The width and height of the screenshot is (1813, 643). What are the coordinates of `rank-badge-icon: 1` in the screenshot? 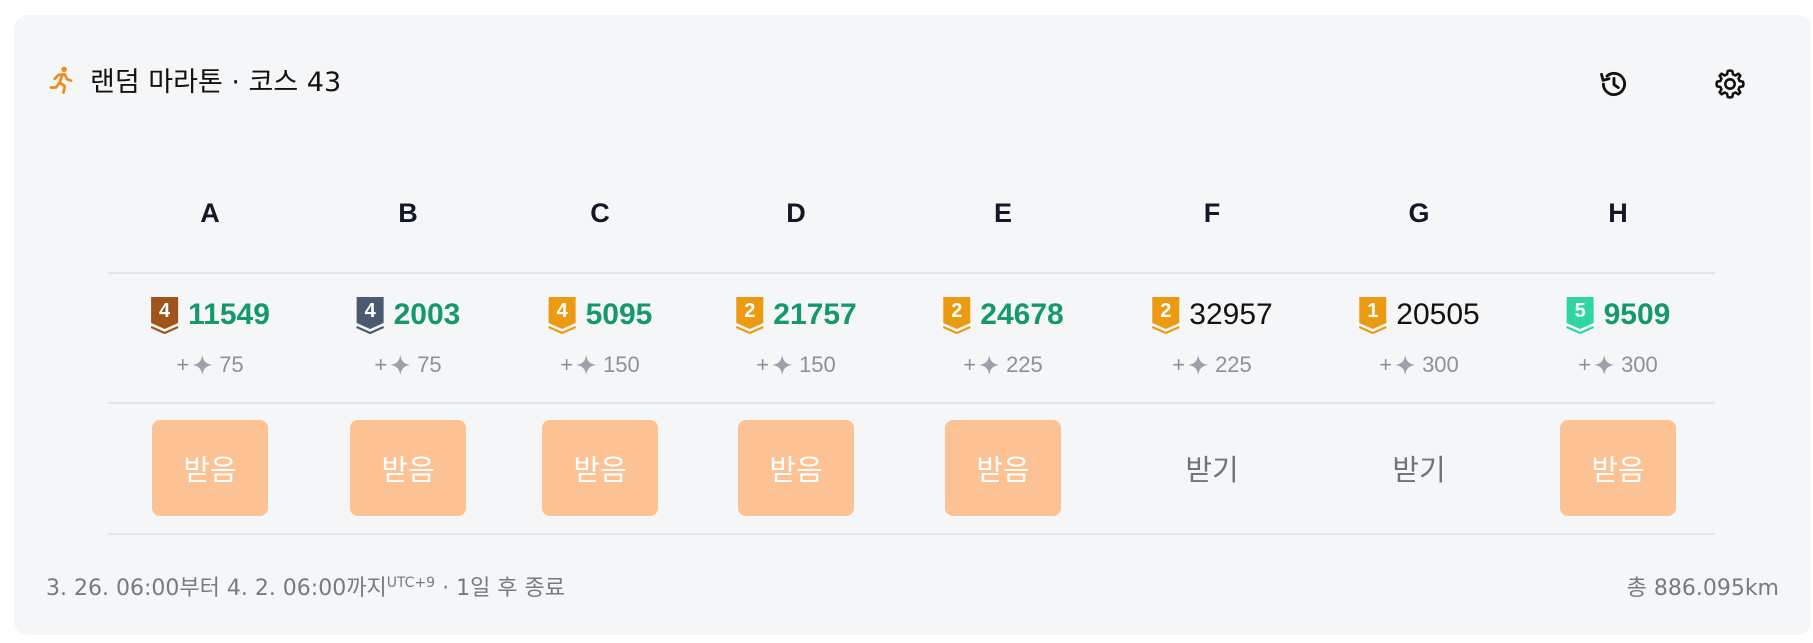 It's located at (1372, 315).